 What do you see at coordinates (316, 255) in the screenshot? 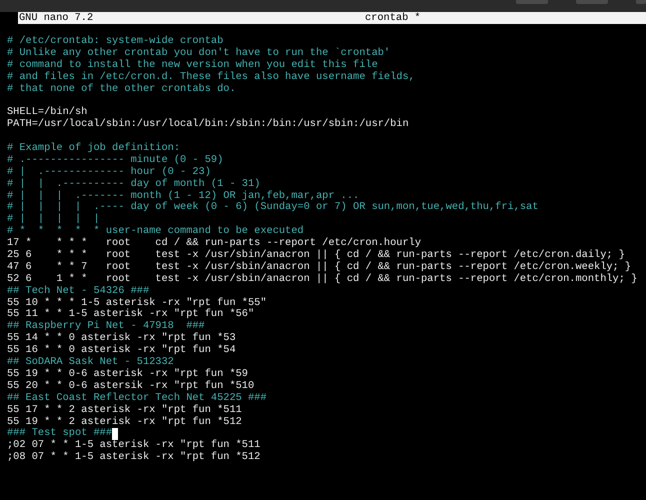
I see `code-line: 25 6 * * * root test -x /usr/sbin/anacron || { cd / && run-parts --report /etc/cron.daily; }` at bounding box center [316, 255].